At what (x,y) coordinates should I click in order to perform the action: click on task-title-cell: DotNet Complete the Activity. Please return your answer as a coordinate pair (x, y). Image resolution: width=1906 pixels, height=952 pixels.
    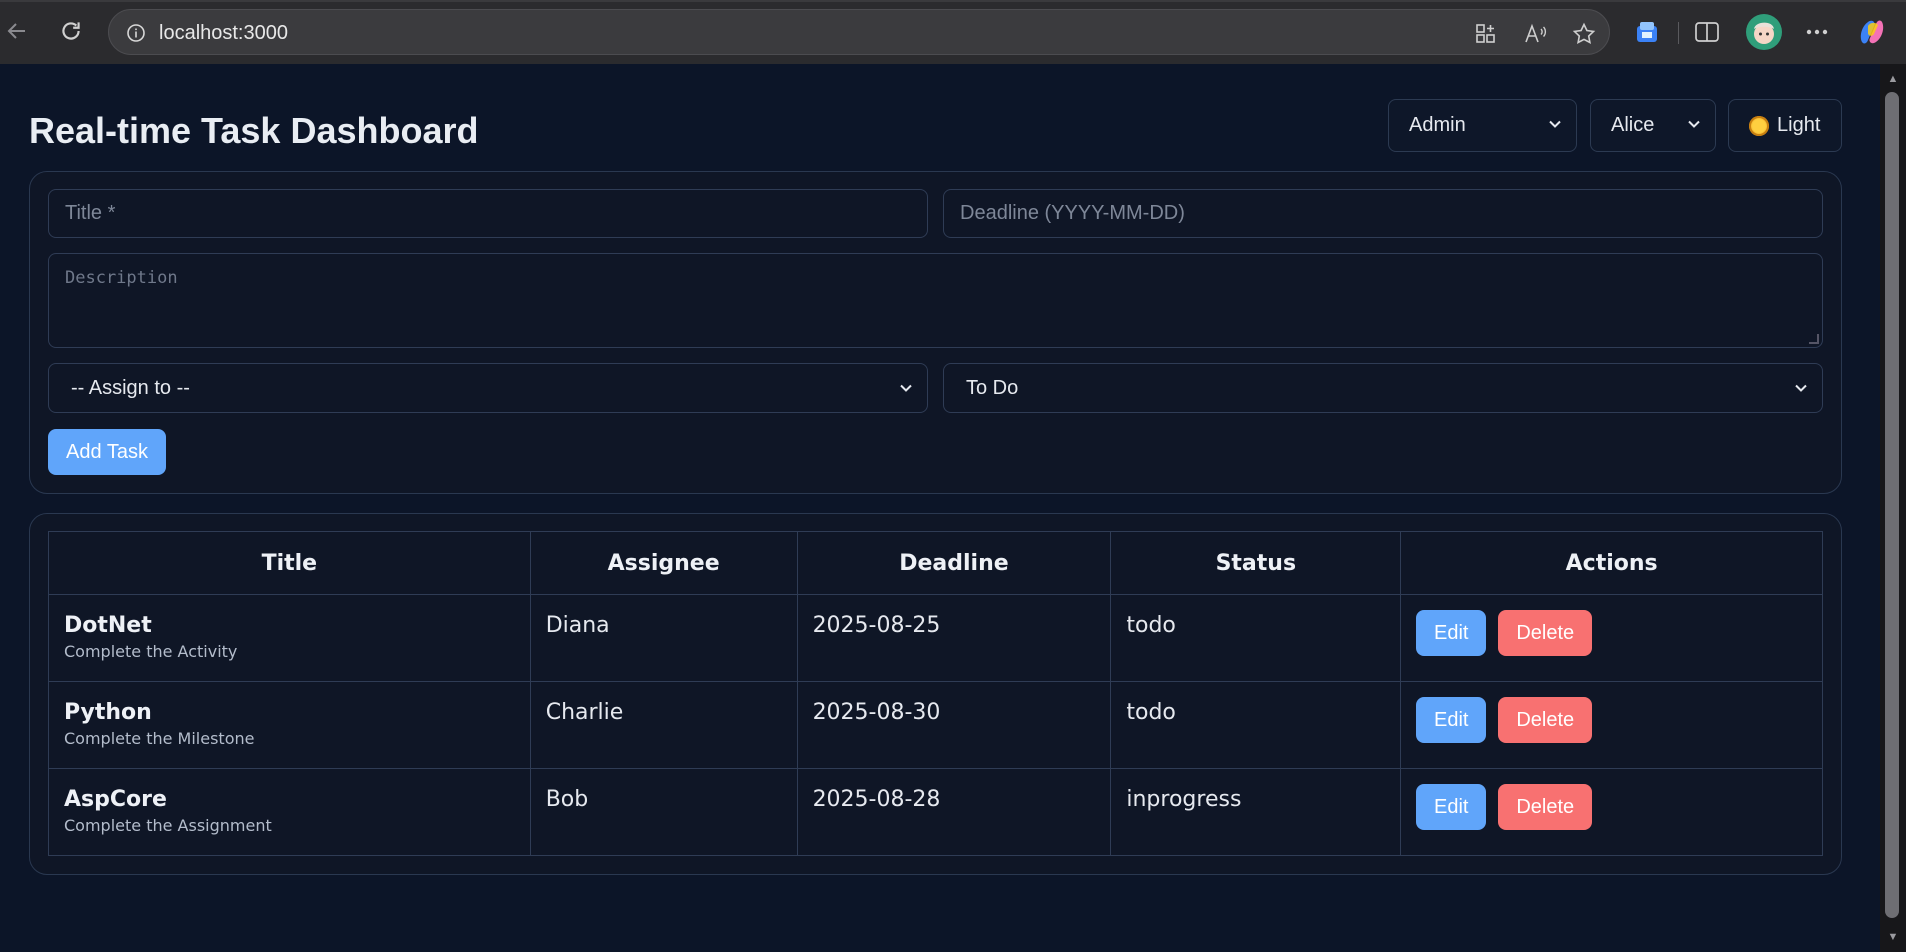
    Looking at the image, I should click on (289, 638).